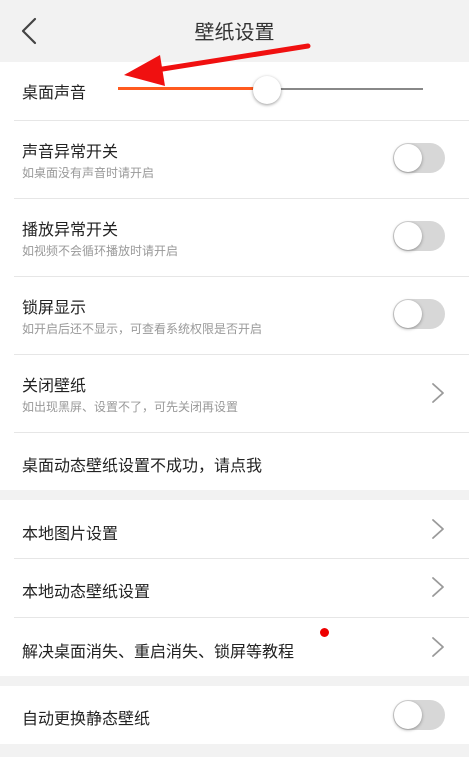 Image resolution: width=469 pixels, height=757 pixels. Describe the element at coordinates (54, 307) in the screenshot. I see `row-title: 锁屏显示` at that location.